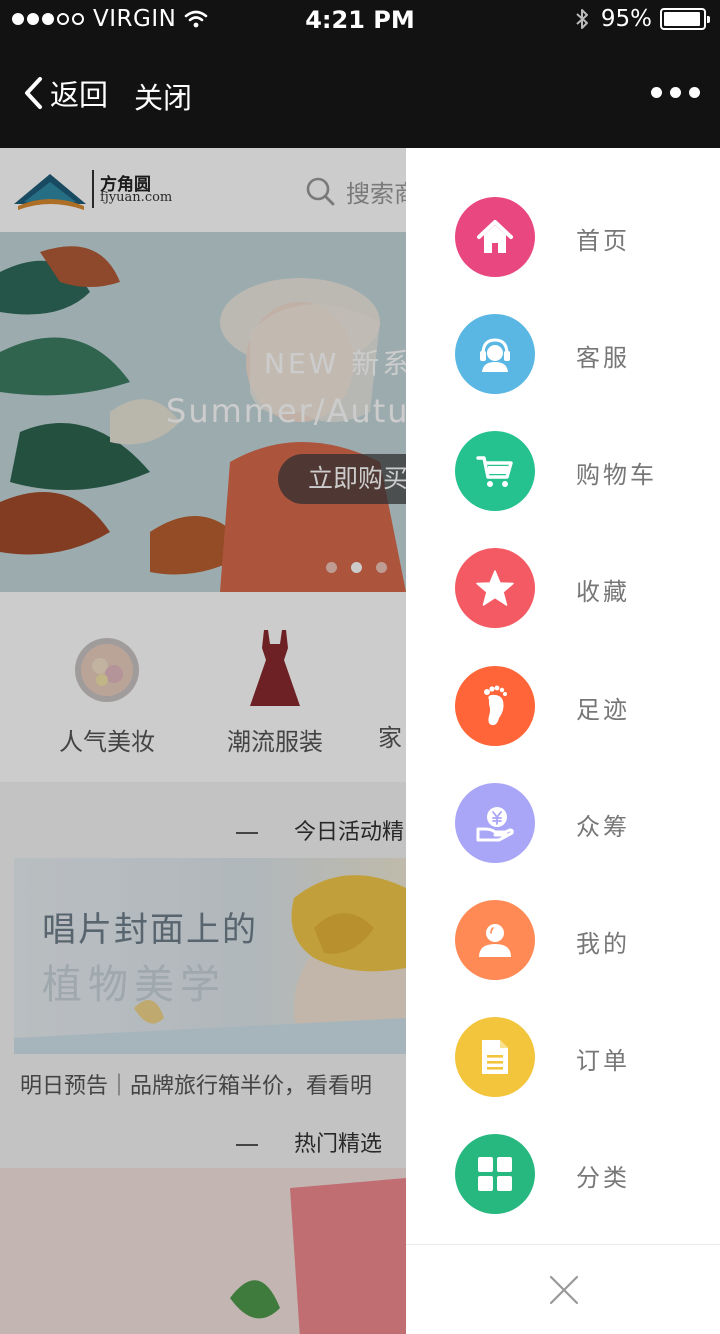  Describe the element at coordinates (582, 19) in the screenshot. I see `bluetooth-icon` at that location.